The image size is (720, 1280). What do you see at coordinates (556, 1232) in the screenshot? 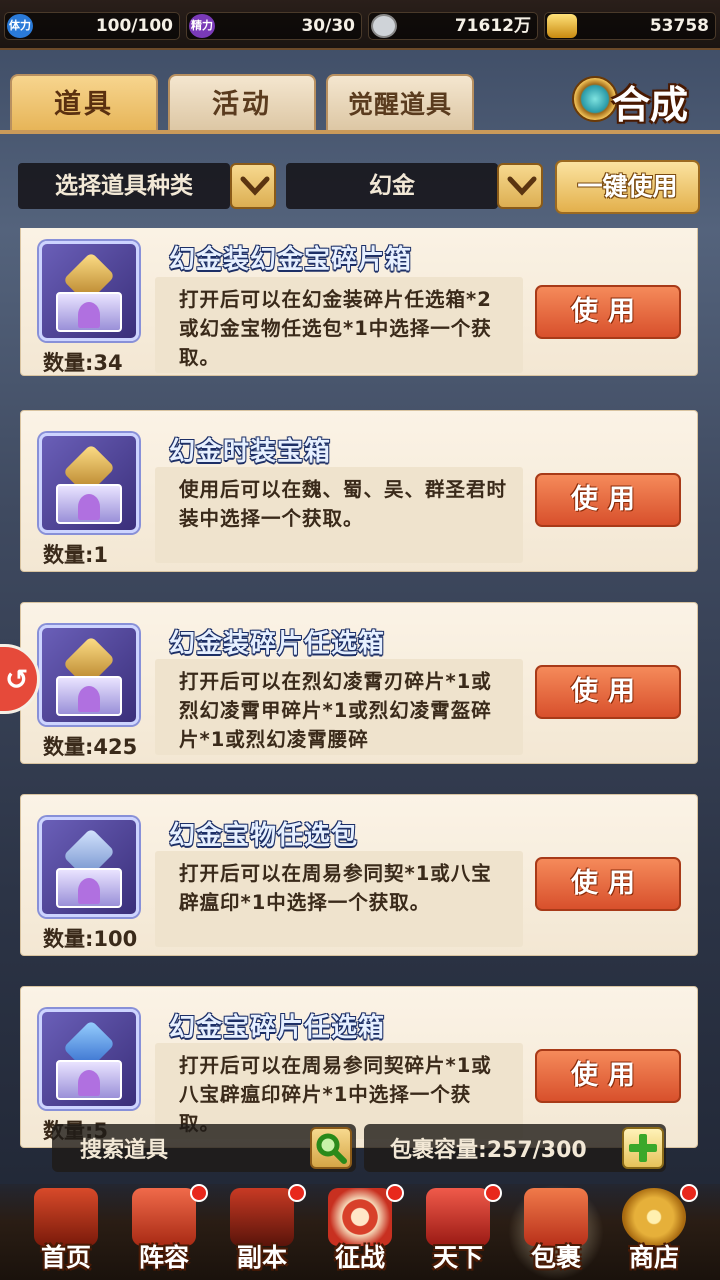
I see `nav-bag: 包裹` at bounding box center [556, 1232].